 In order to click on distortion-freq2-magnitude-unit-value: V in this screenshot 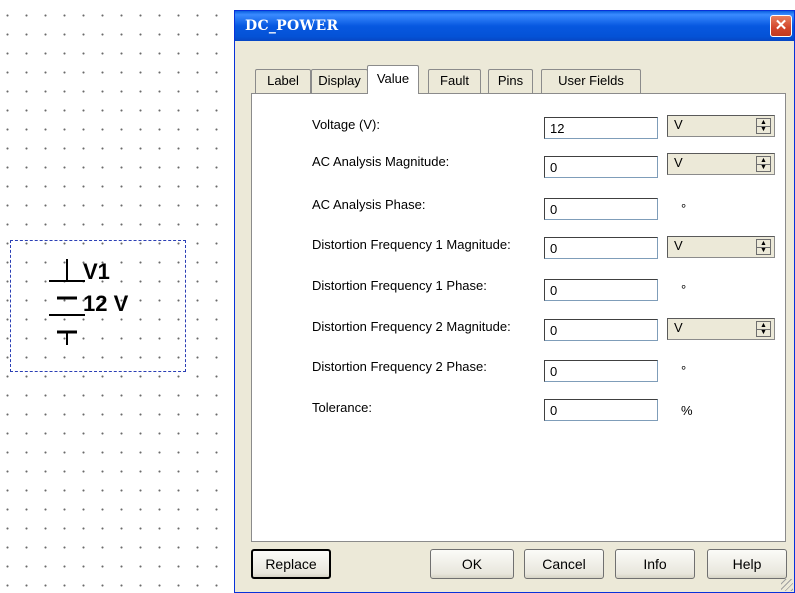, I will do `click(678, 327)`.